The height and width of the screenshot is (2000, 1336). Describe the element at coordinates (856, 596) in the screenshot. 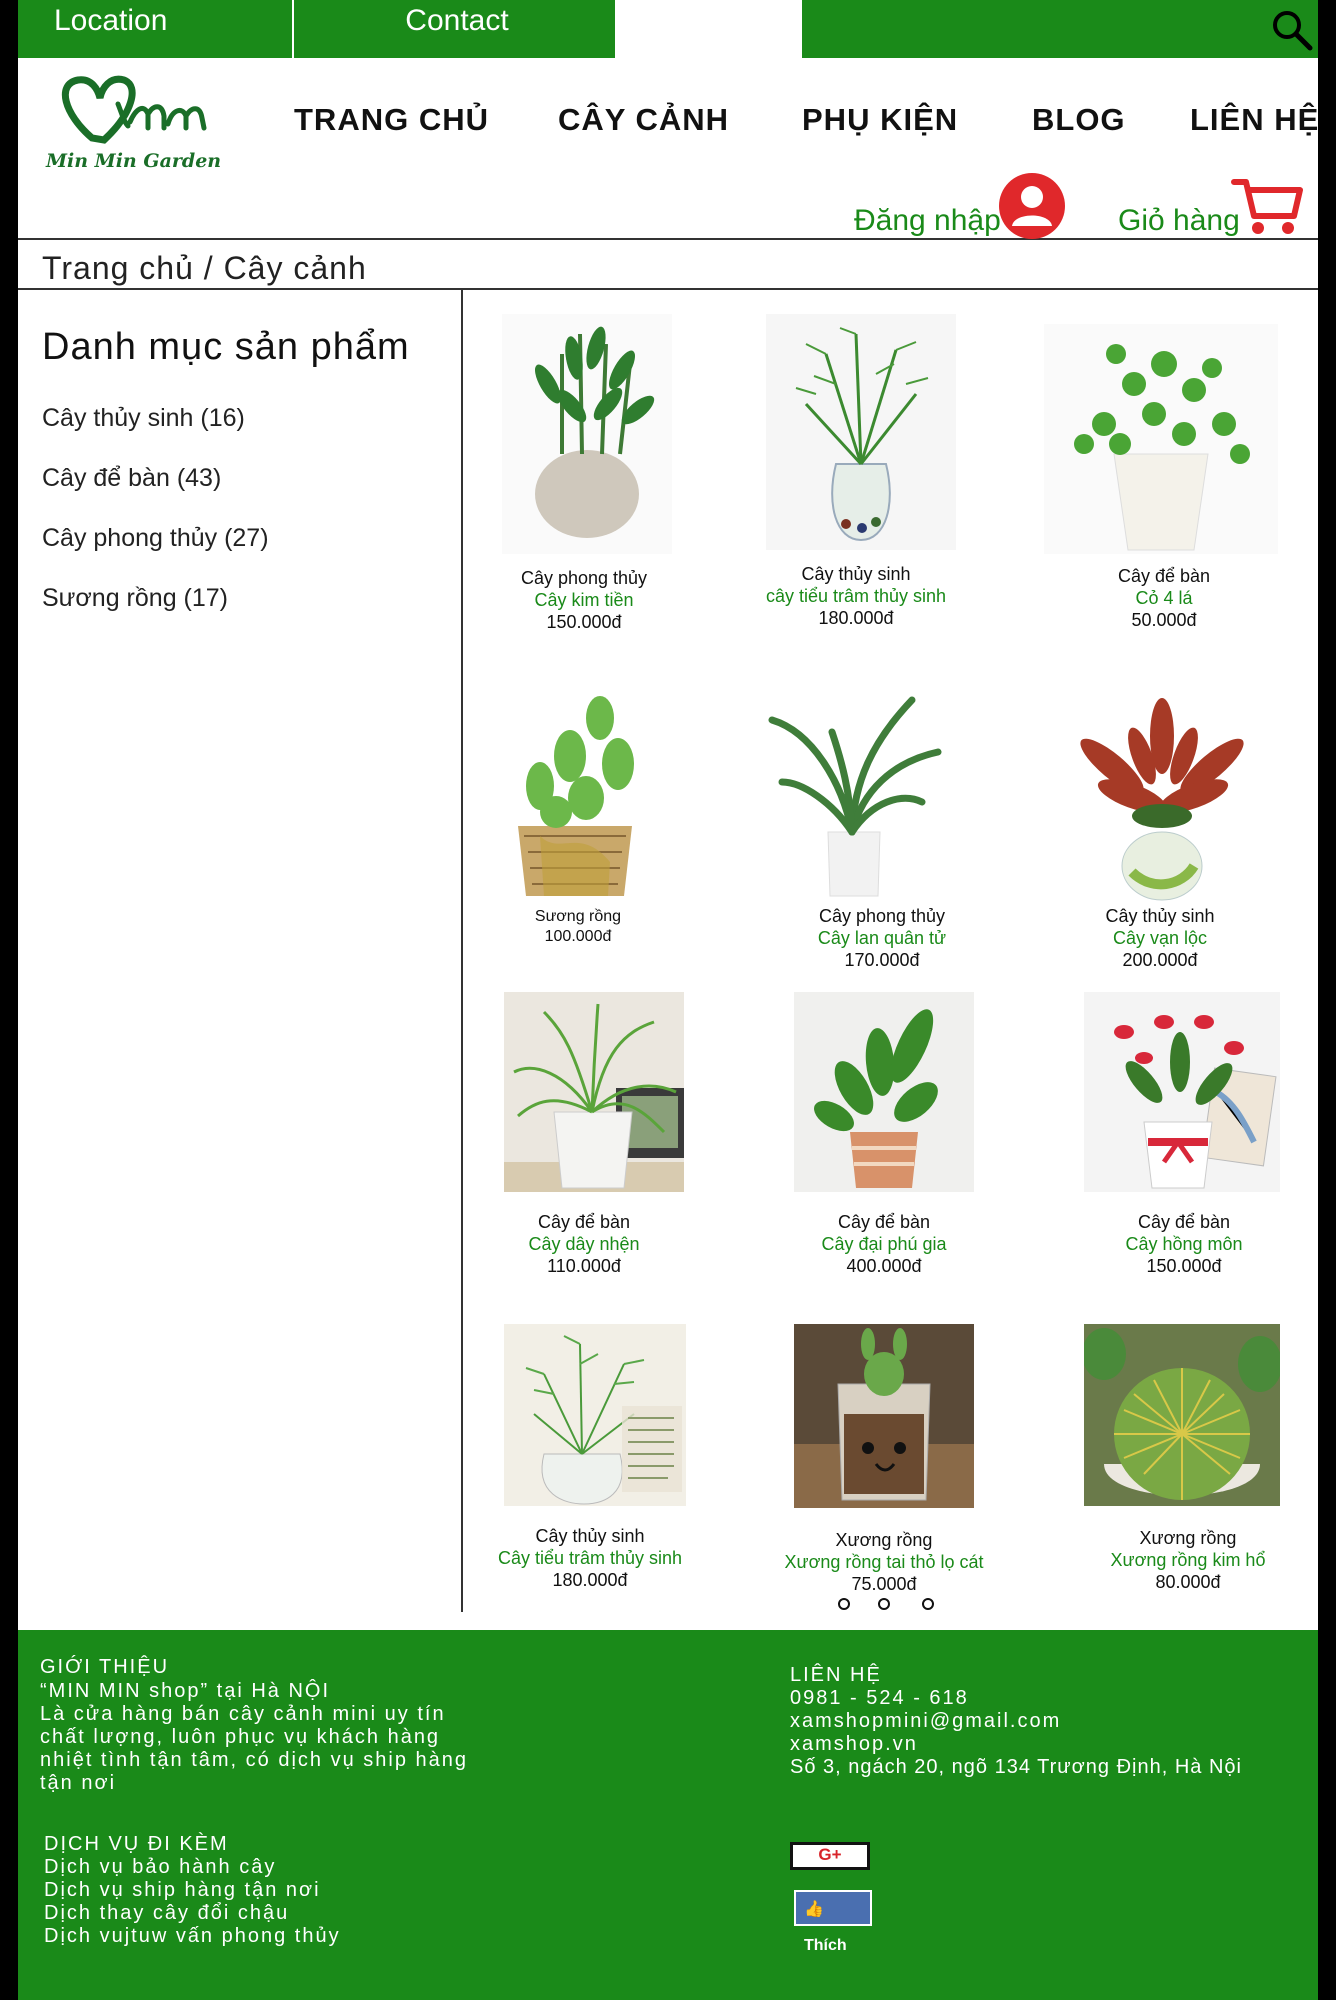

I see `product-name: cây tiểu trâm thủy sinh` at that location.